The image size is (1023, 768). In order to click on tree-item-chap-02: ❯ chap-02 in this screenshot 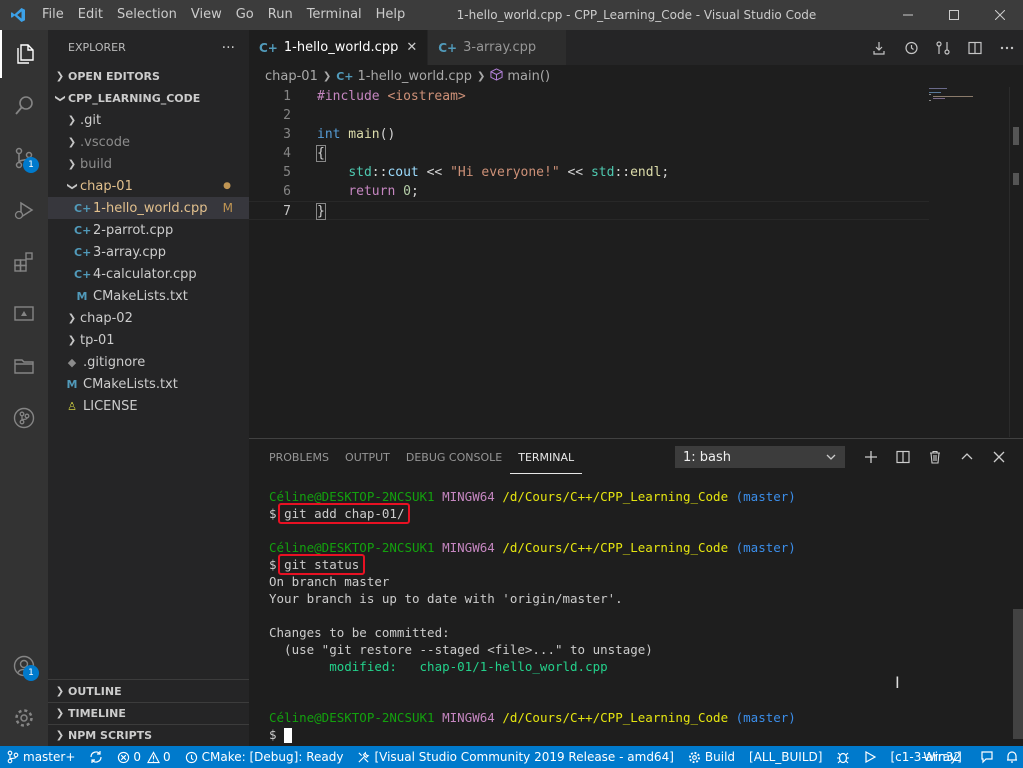, I will do `click(148, 318)`.